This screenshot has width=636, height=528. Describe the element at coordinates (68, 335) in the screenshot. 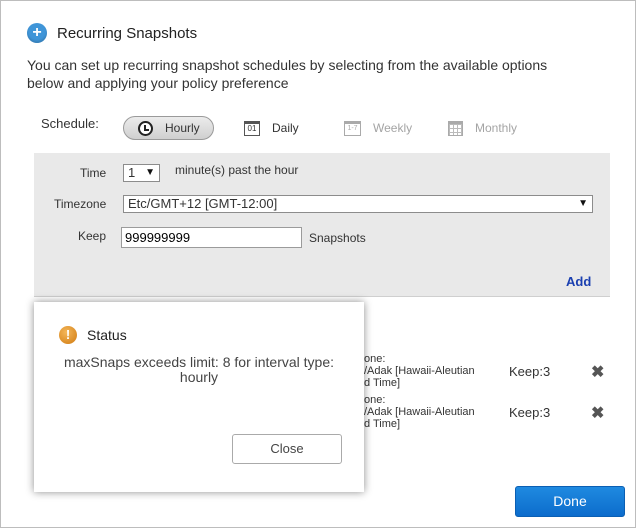

I see `warning-icon: !` at that location.